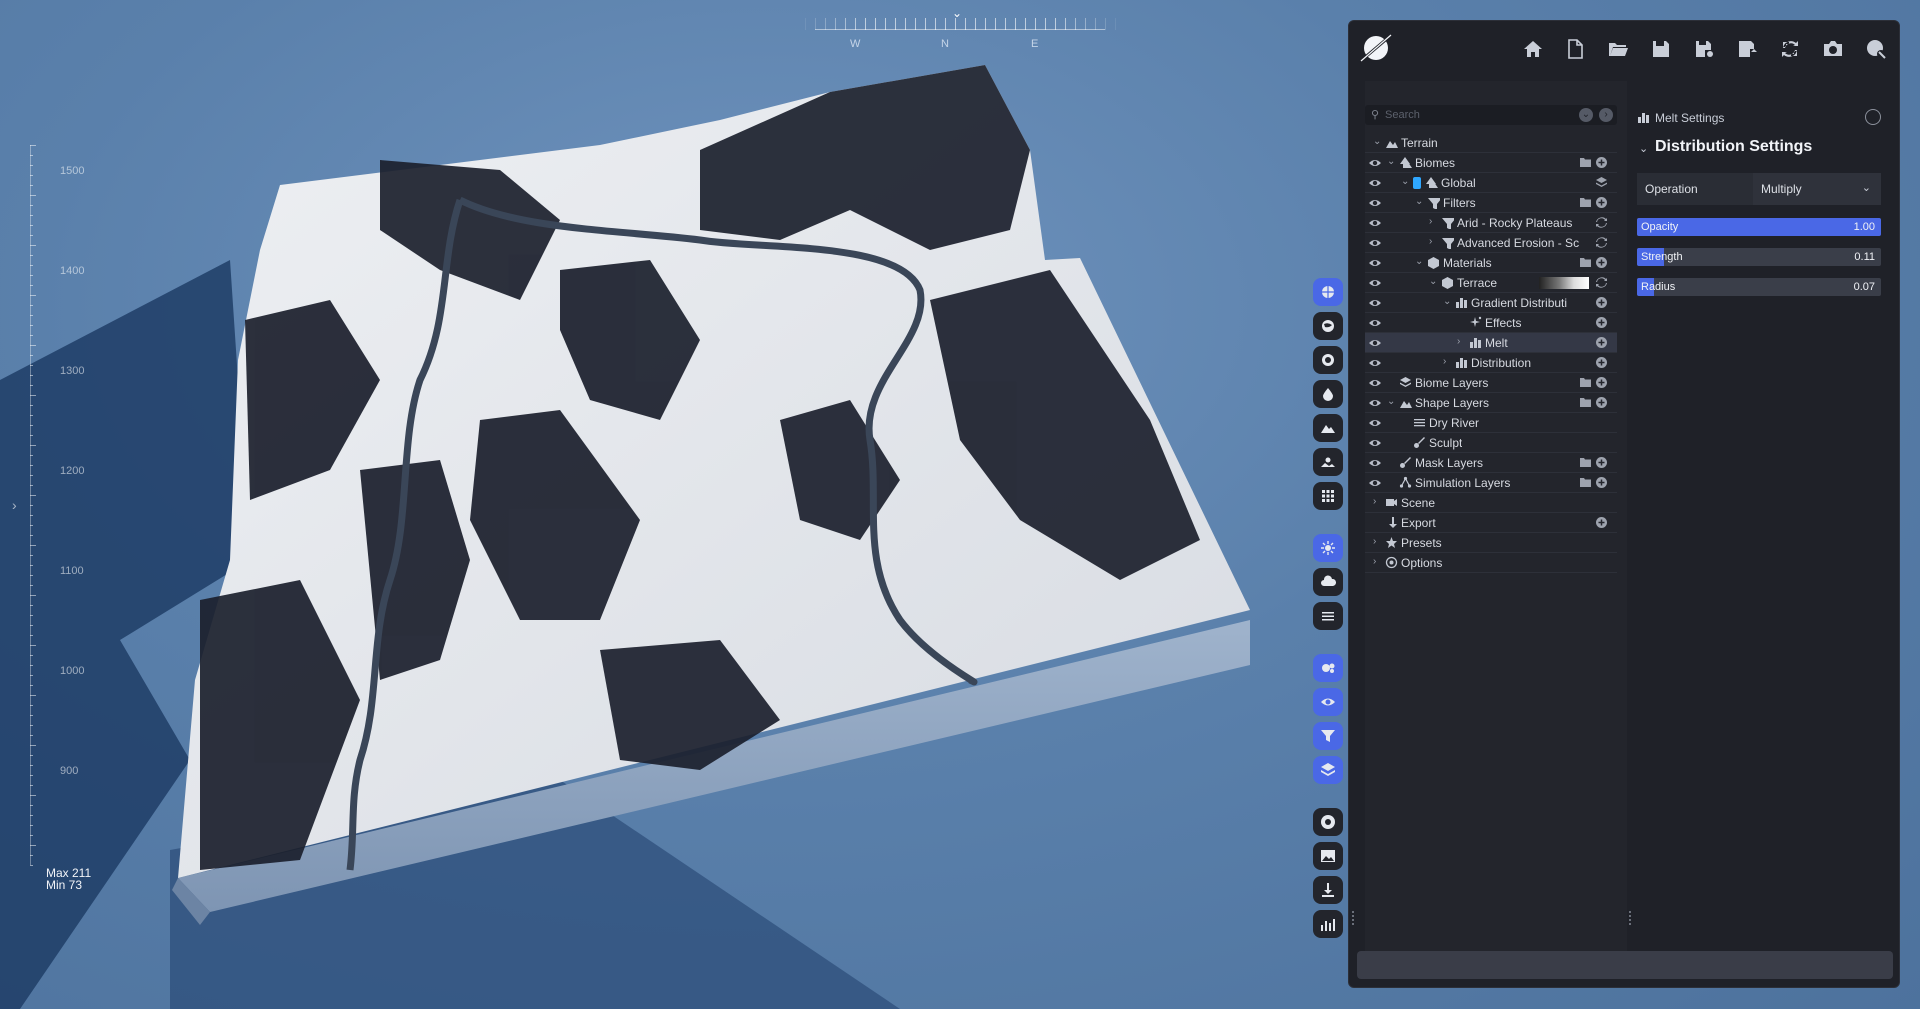 This screenshot has height=1009, width=1920. I want to click on biome-color-swatch, so click(1417, 183).